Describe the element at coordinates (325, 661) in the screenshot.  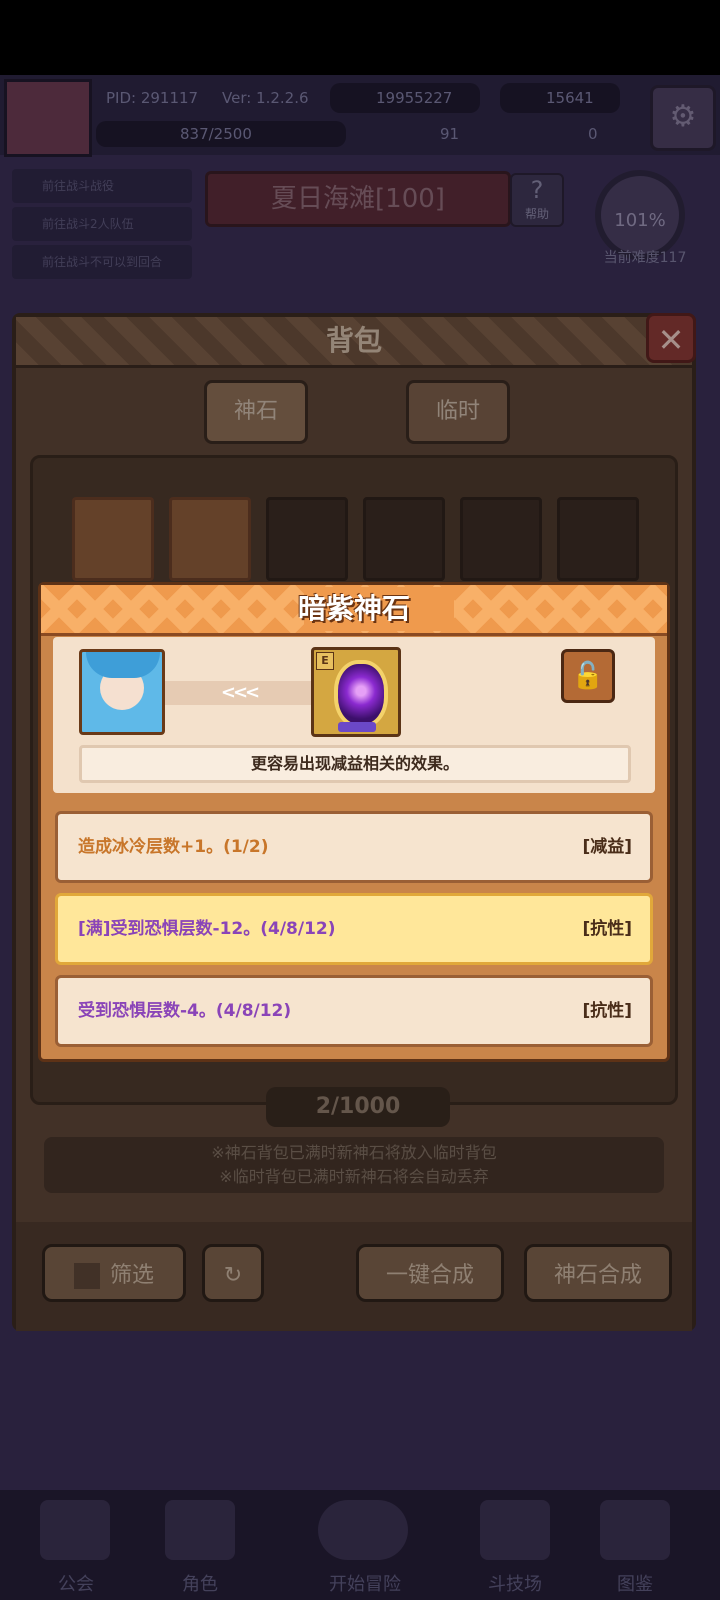
I see `gem-grade-badge: E` at that location.